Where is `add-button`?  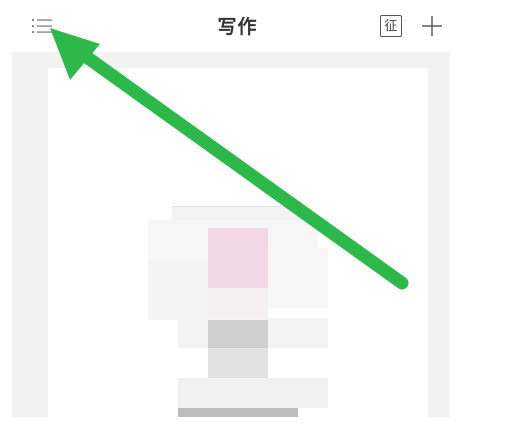 add-button is located at coordinates (432, 26).